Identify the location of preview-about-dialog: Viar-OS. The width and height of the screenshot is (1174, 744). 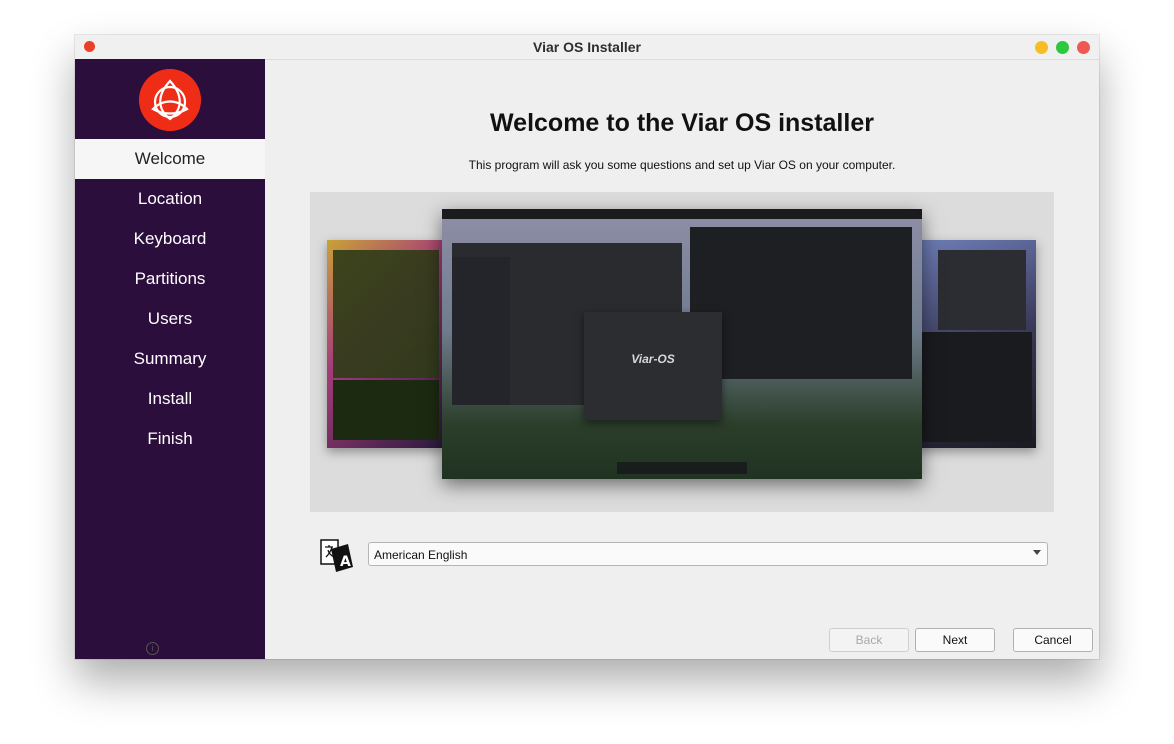
(653, 366).